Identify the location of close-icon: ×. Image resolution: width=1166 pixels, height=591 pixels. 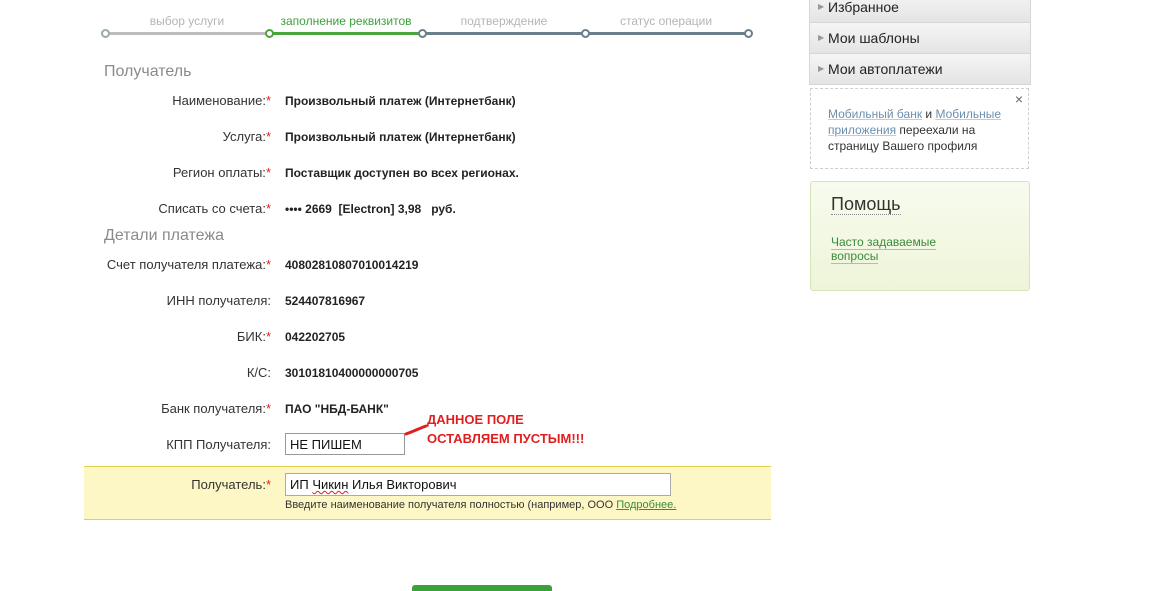
(1019, 99).